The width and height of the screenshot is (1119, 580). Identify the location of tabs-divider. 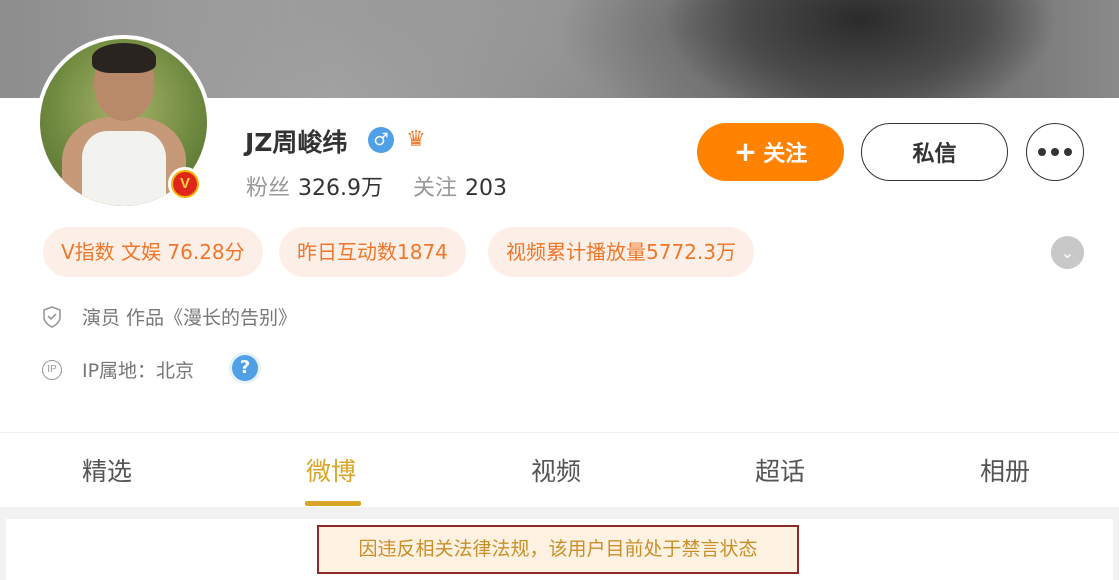
(559, 432).